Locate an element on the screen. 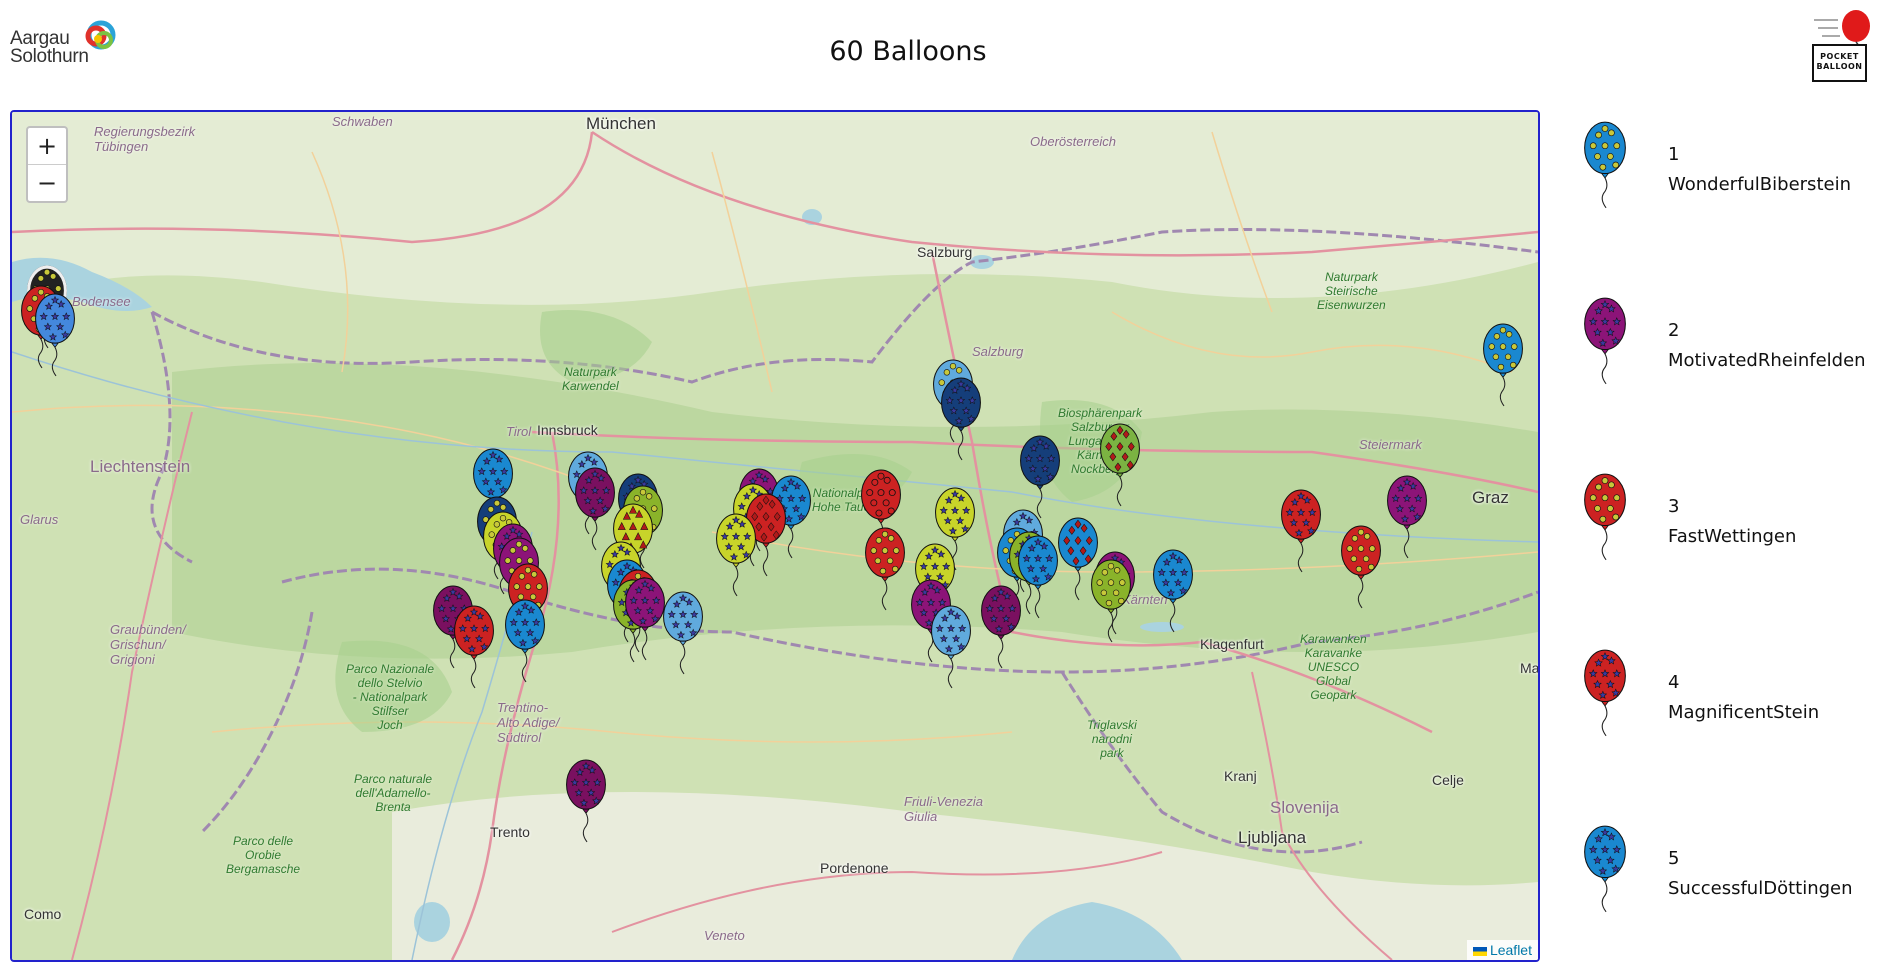 This screenshot has width=1885, height=974. leaderboard-rank: 2 is located at coordinates (1674, 330).